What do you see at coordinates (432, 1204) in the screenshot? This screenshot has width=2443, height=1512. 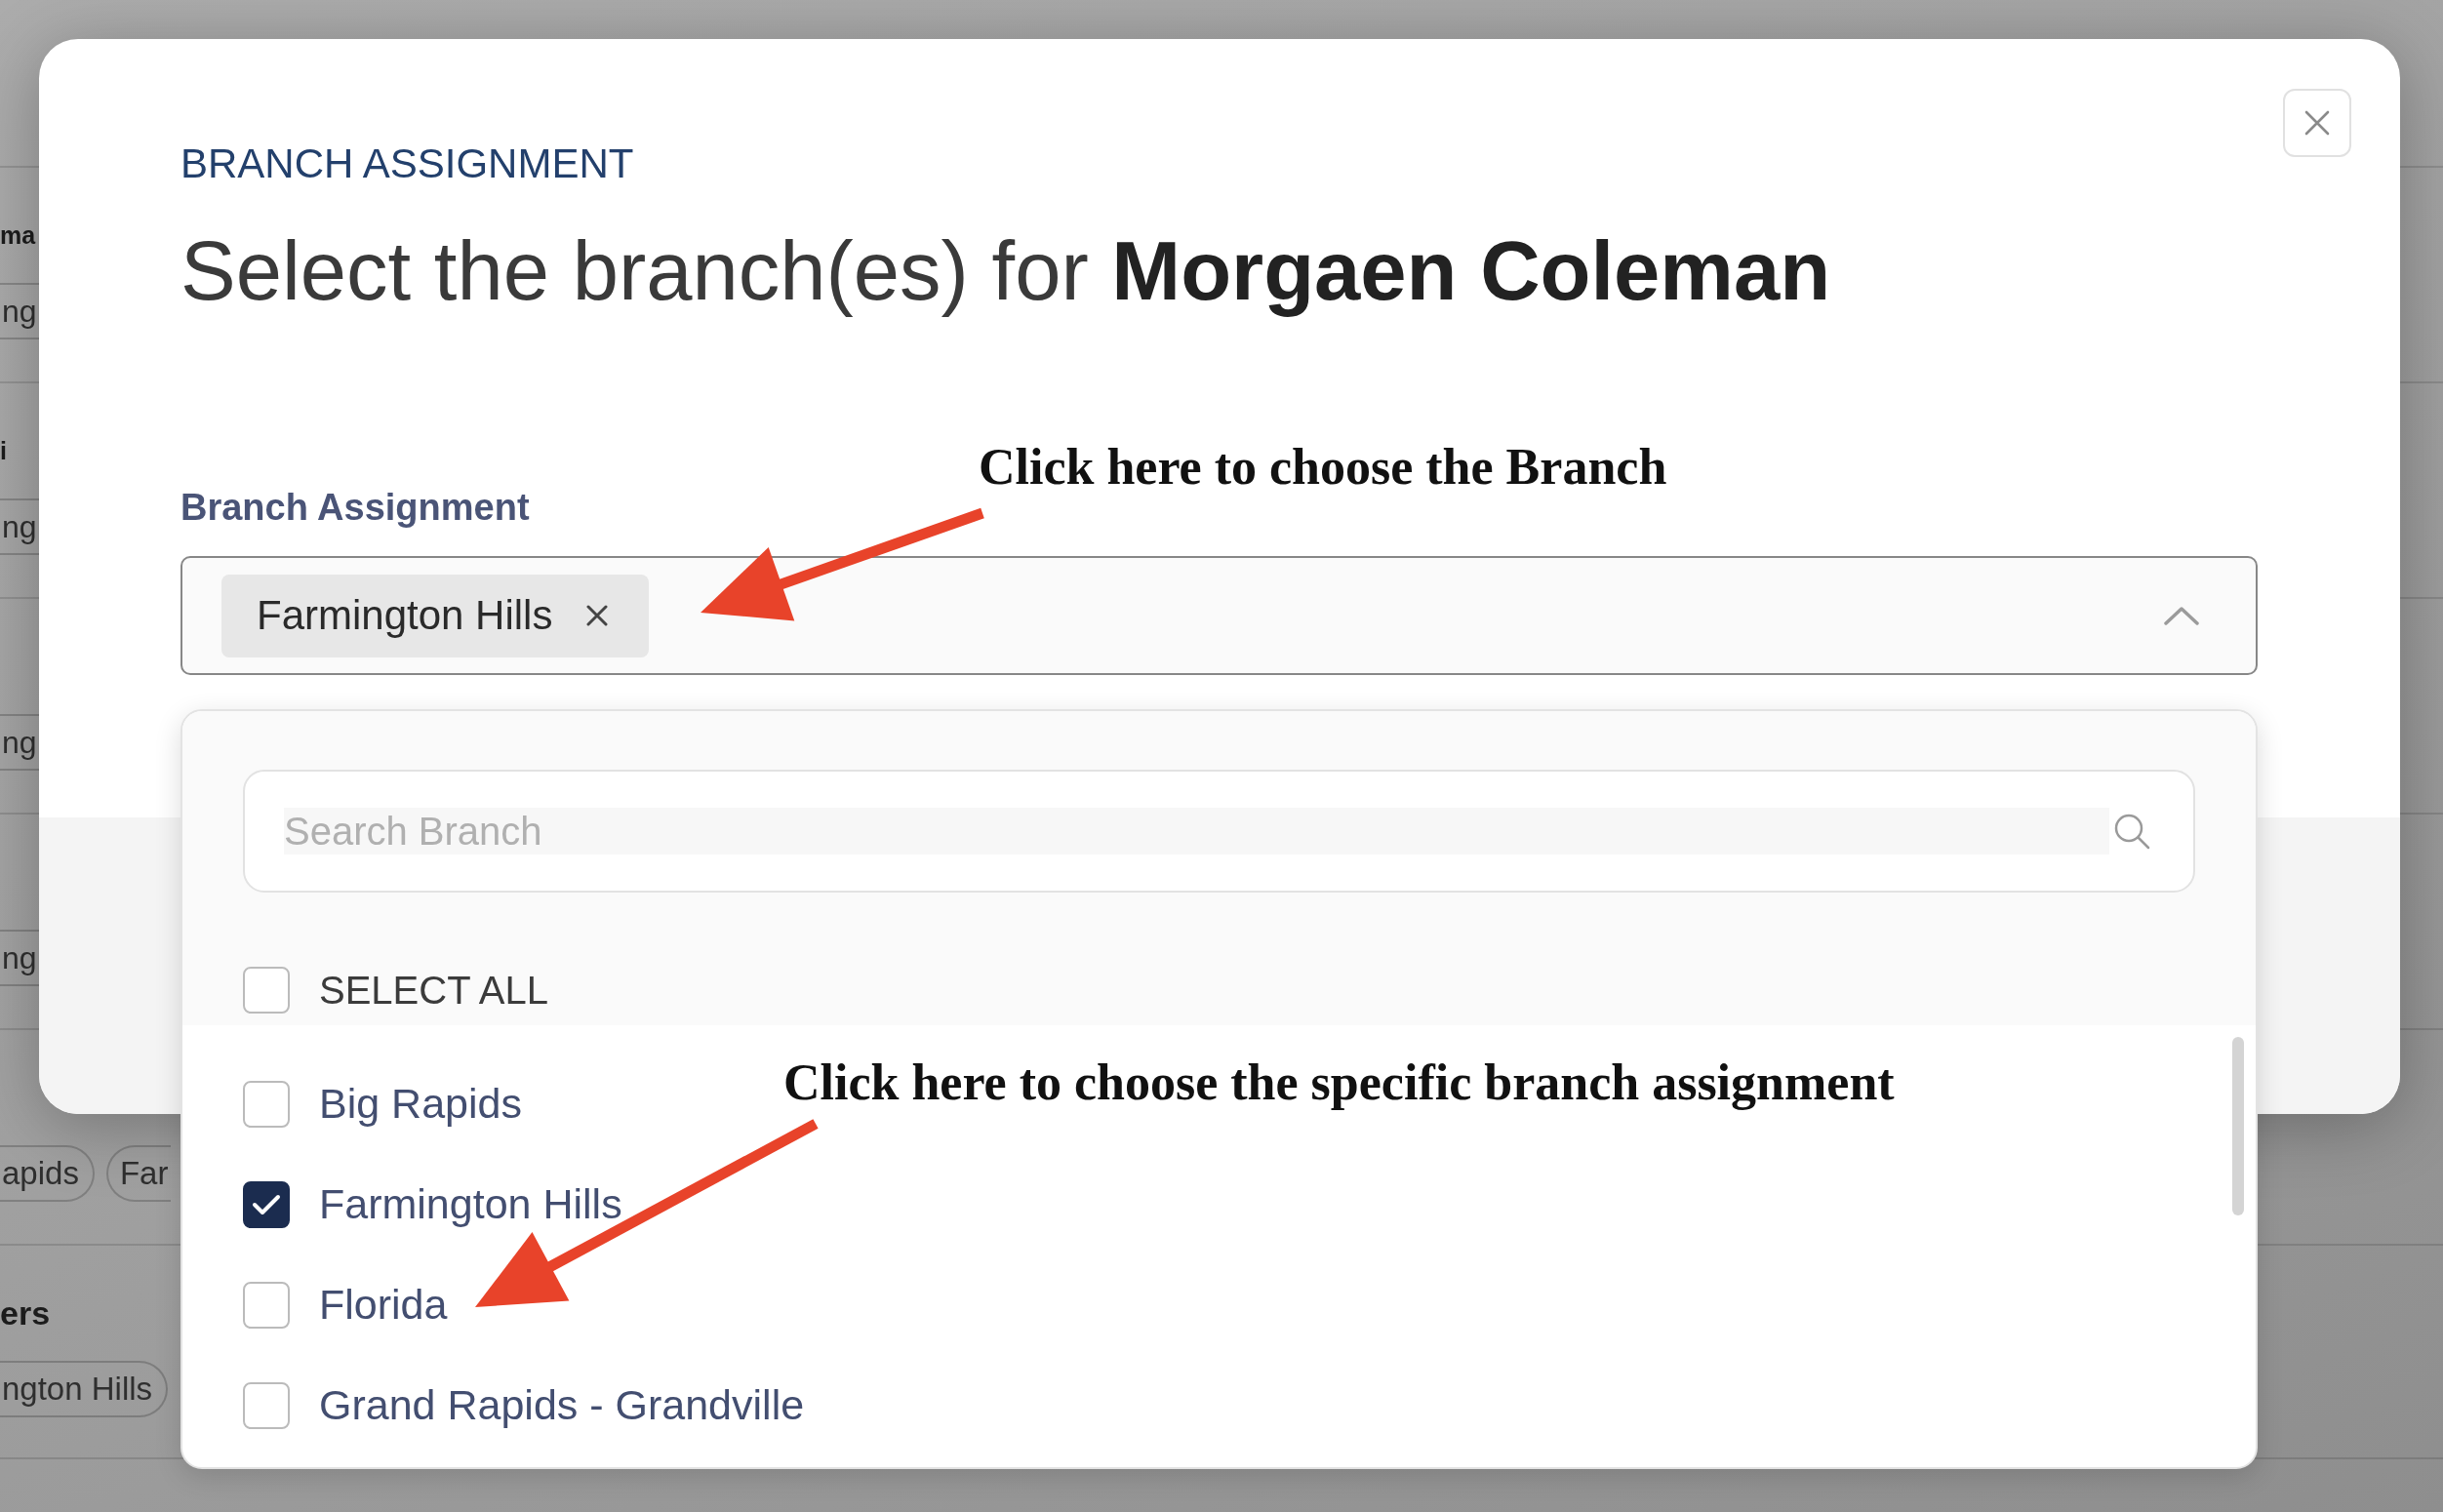 I see `branch-option: Farmington Hills` at bounding box center [432, 1204].